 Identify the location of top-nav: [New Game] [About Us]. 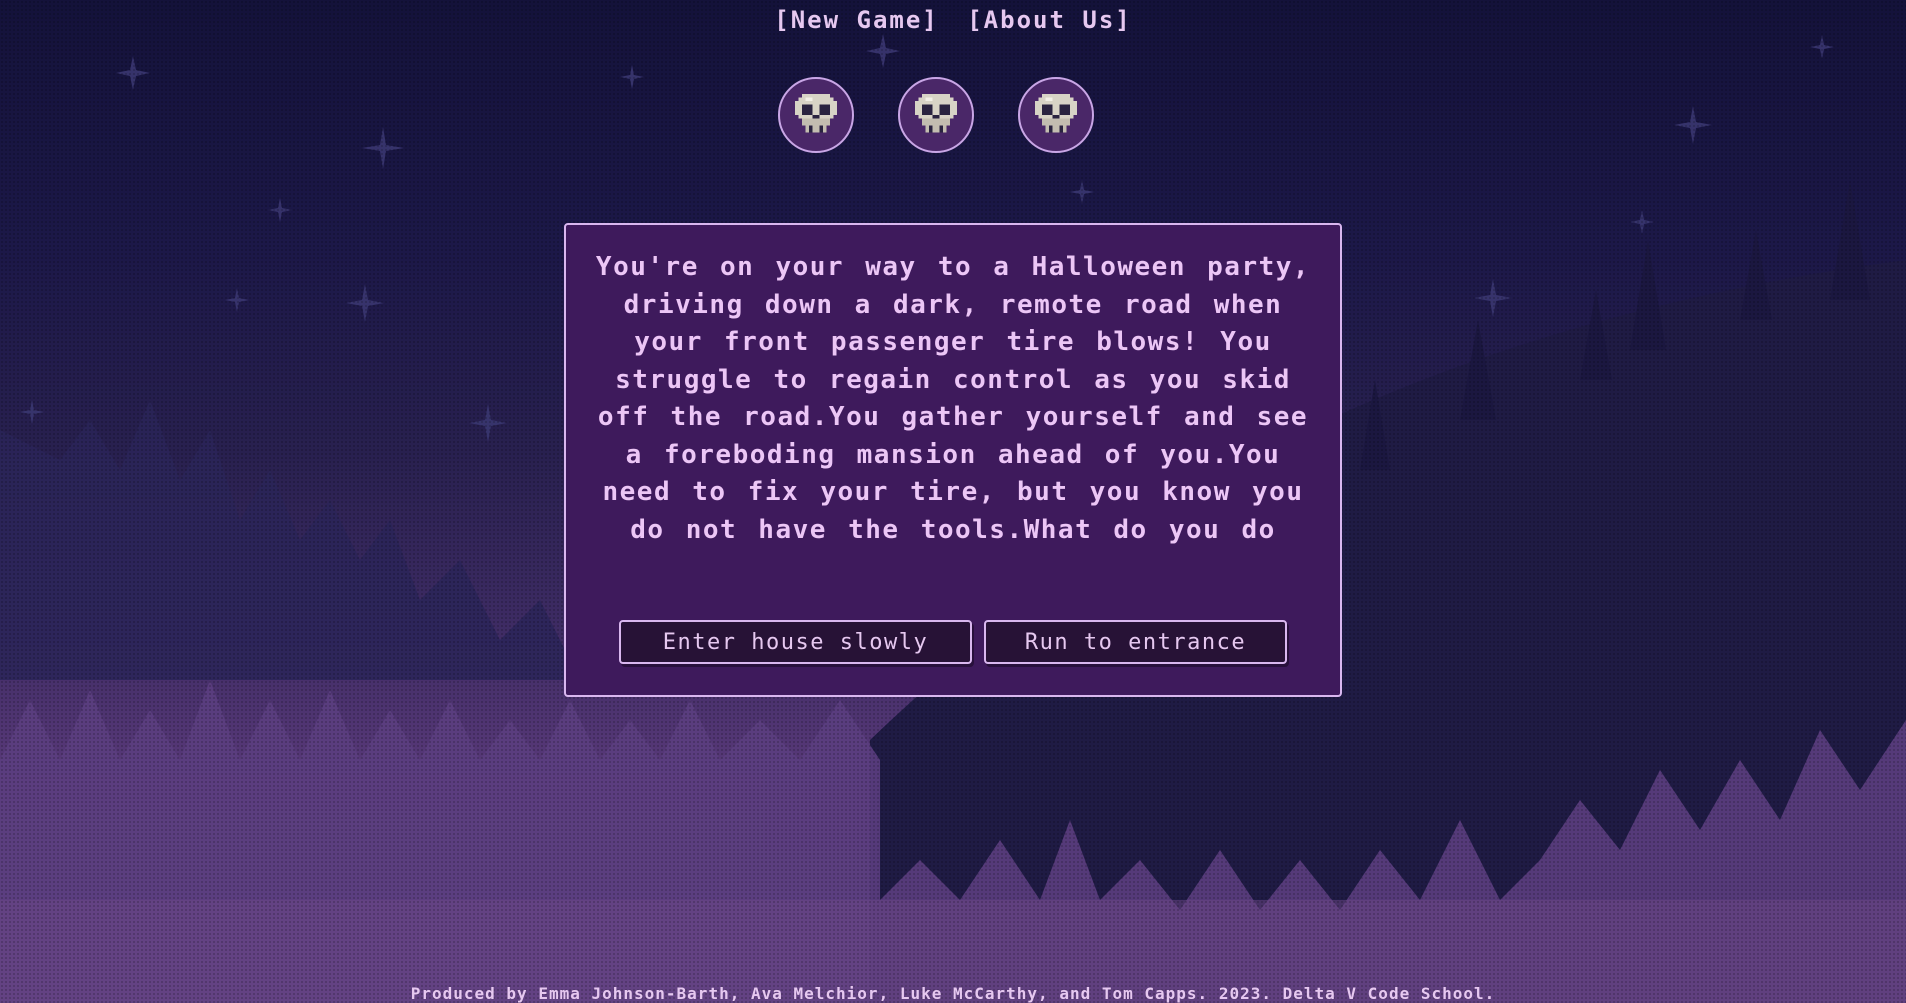
(953, 20).